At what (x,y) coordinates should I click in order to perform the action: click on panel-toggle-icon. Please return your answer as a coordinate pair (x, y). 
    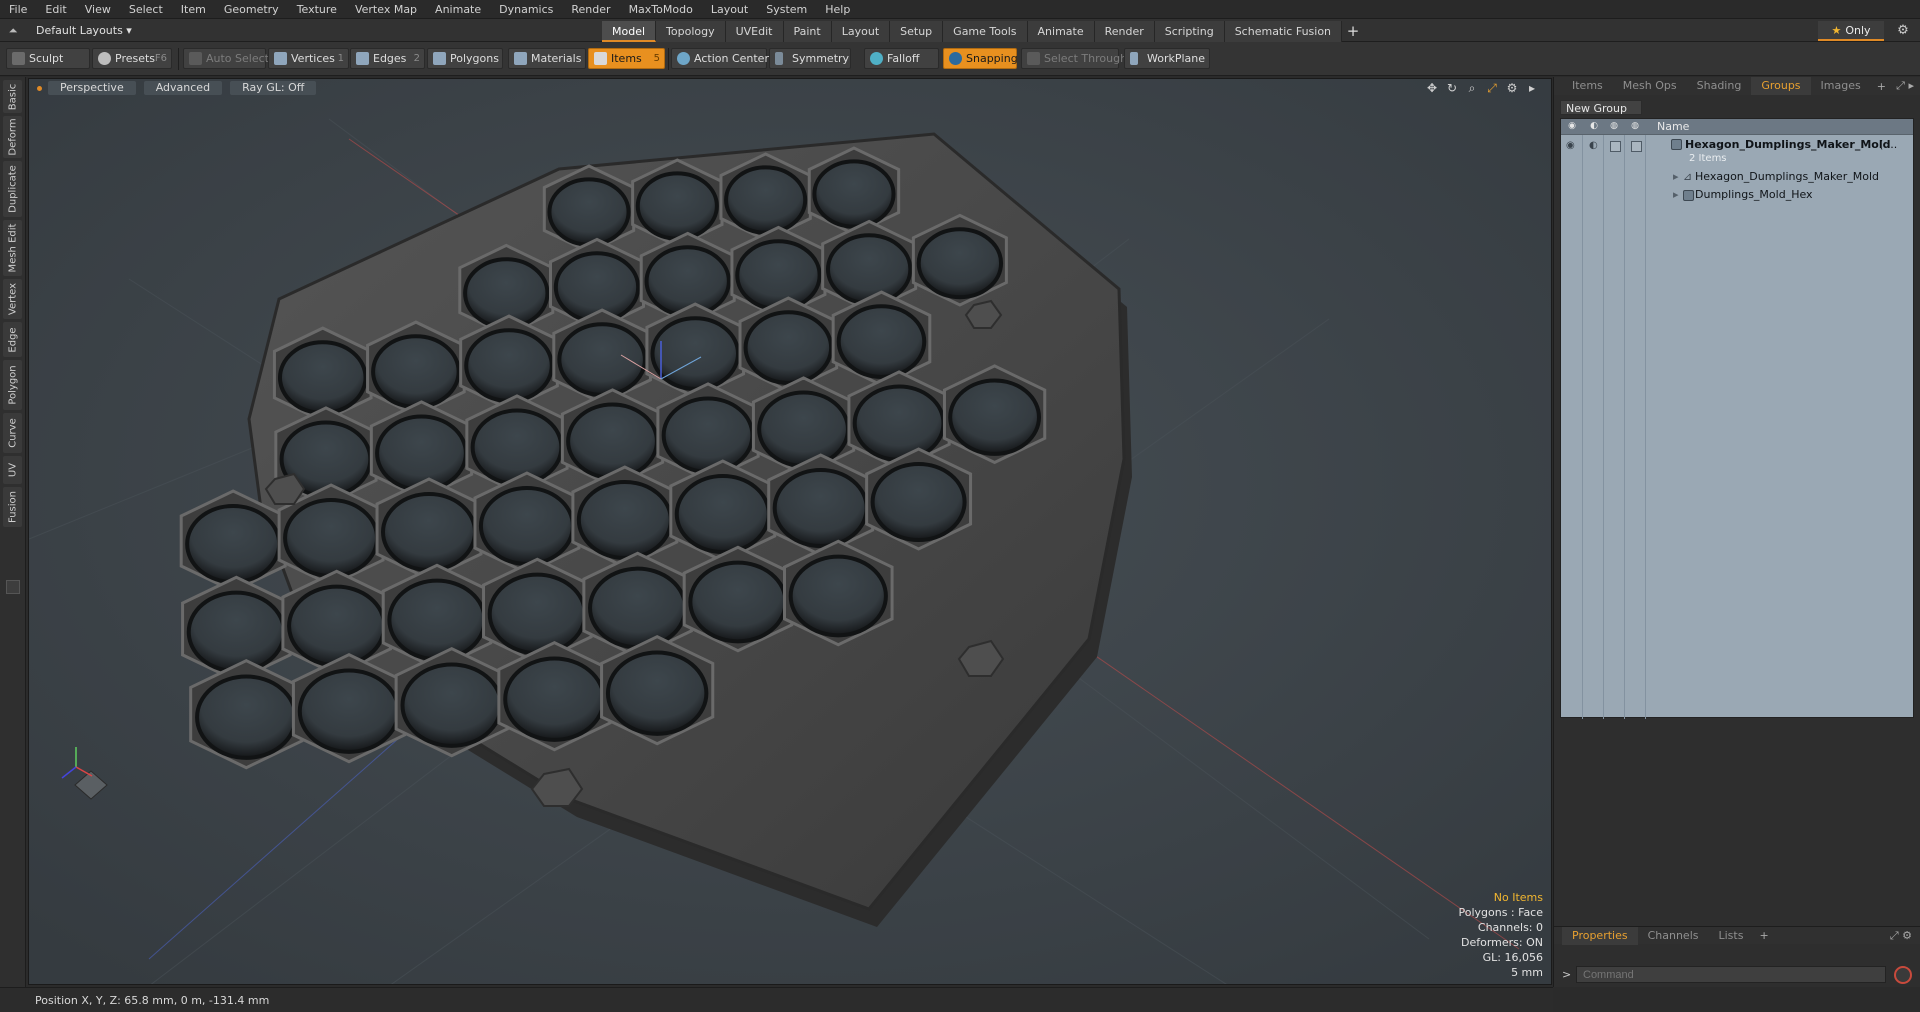
    Looking at the image, I should click on (13, 587).